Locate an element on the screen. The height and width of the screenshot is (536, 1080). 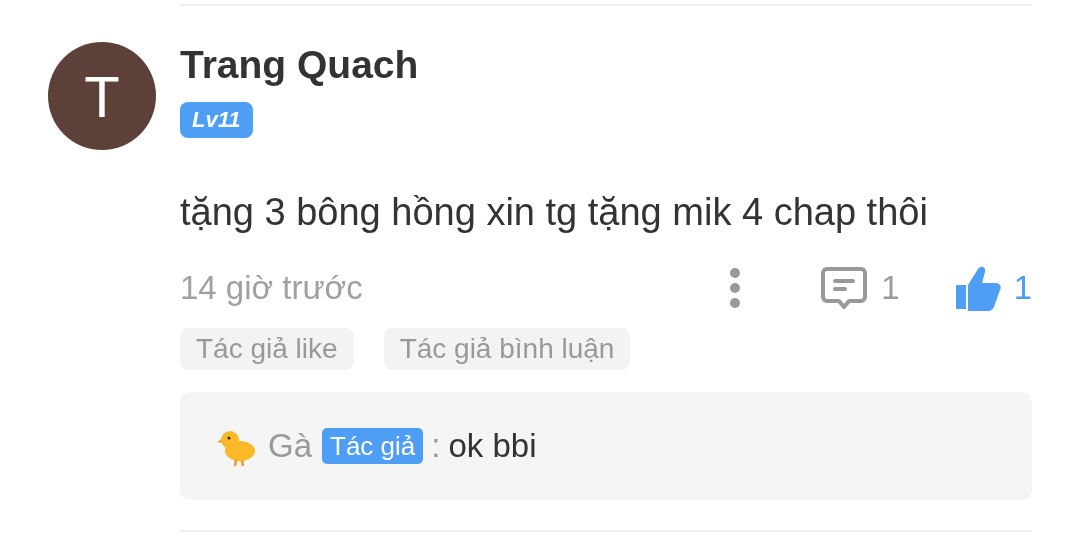
comment-text: tặng 3 bông hồng xin tg tặng mik 4 chap thôi is located at coordinates (554, 212).